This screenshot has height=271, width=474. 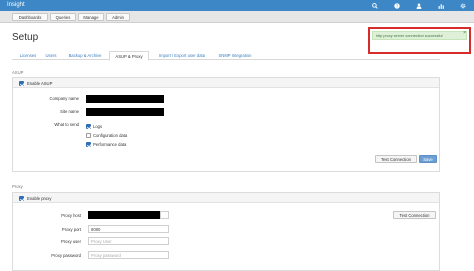 I want to click on proxy-port-label: Proxy port, so click(x=71, y=229).